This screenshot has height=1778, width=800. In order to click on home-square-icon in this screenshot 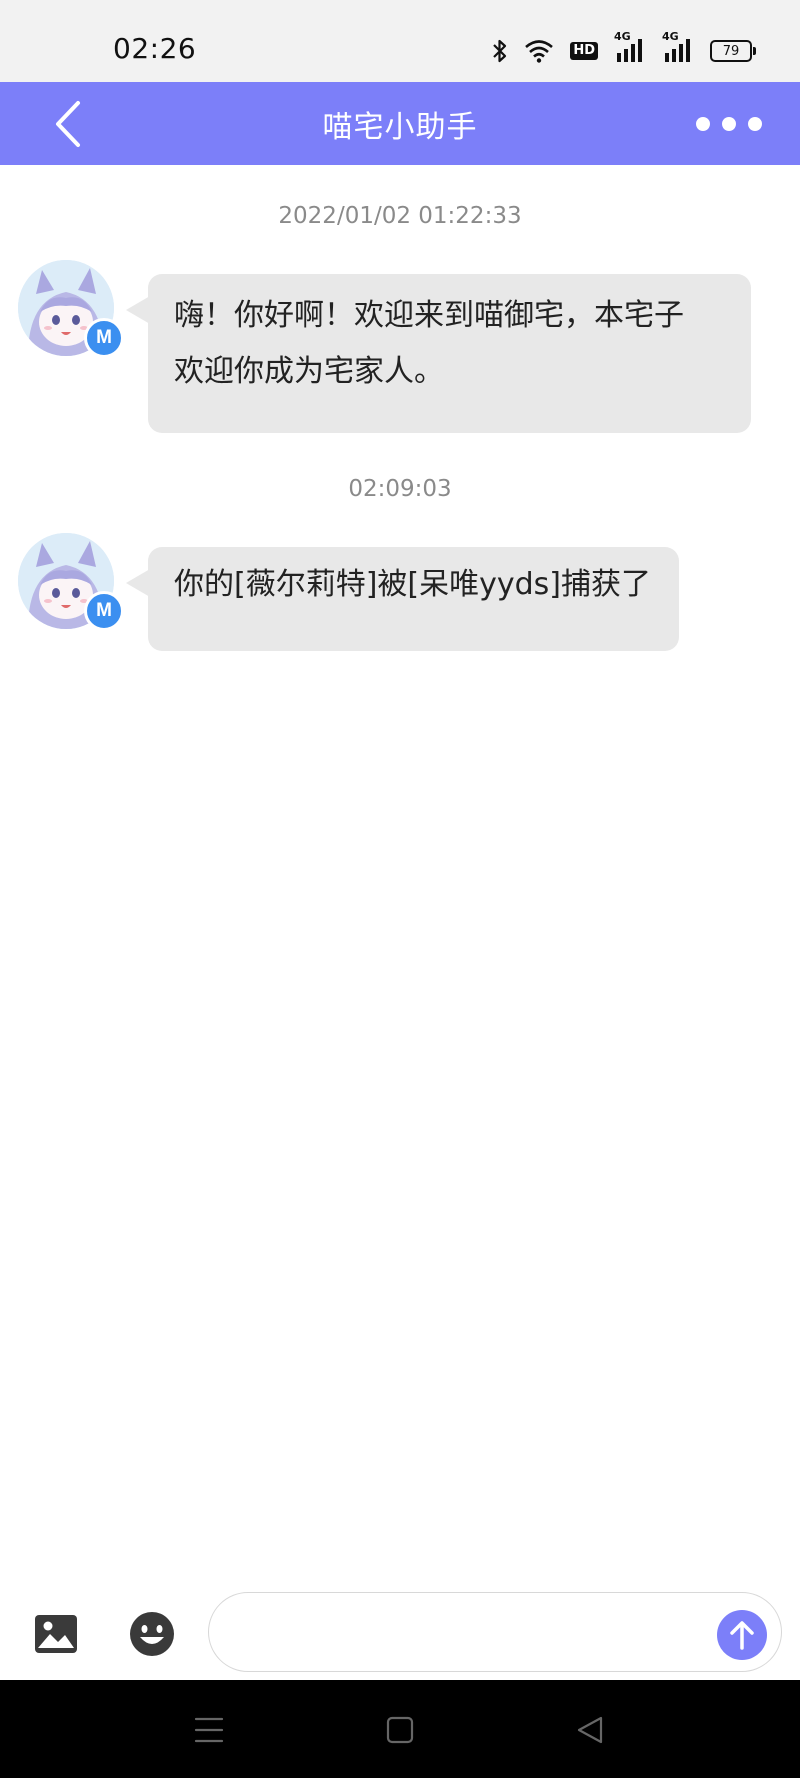, I will do `click(400, 1730)`.